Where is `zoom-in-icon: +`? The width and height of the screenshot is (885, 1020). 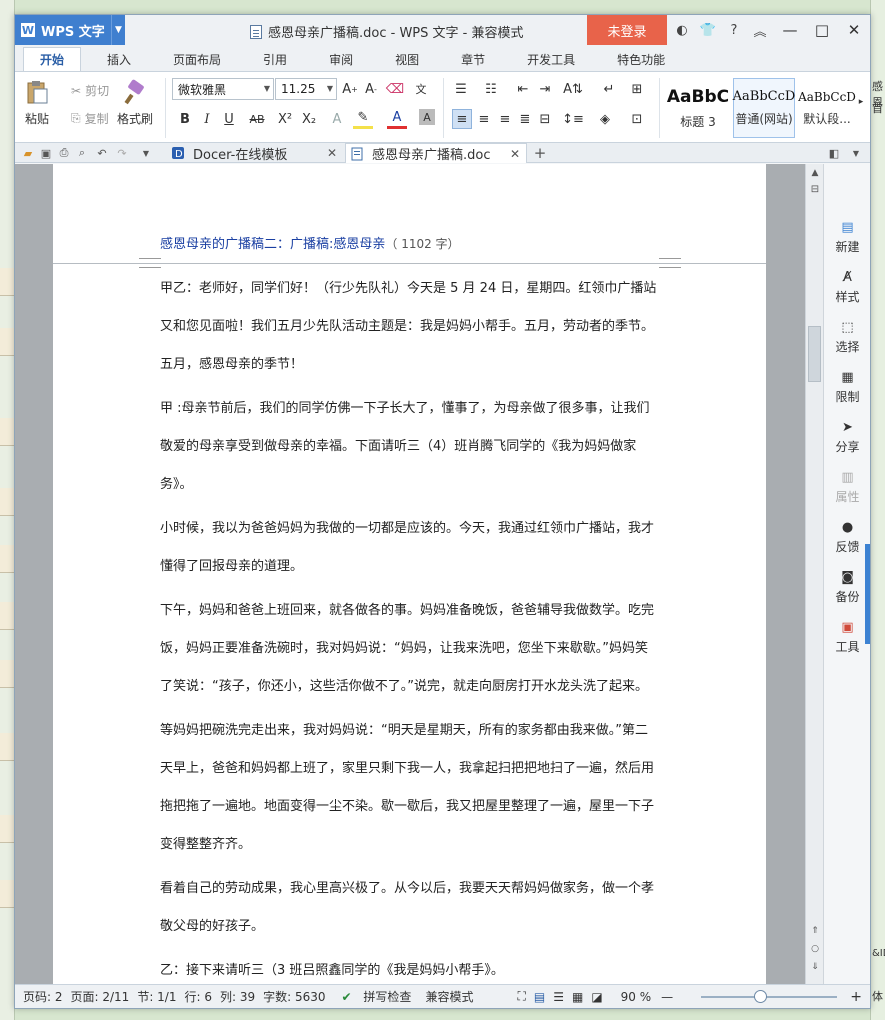
zoom-in-icon: + is located at coordinates (856, 997).